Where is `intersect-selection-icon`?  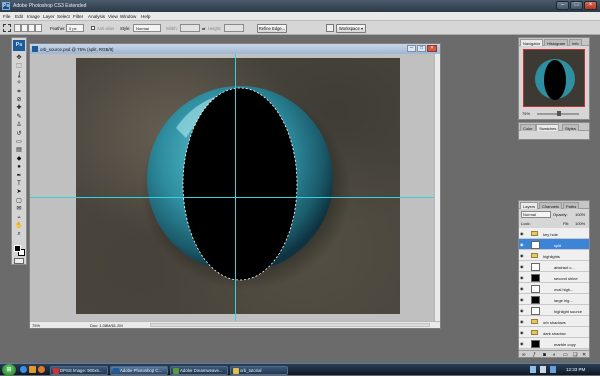
intersect-selection-icon is located at coordinates (38, 28).